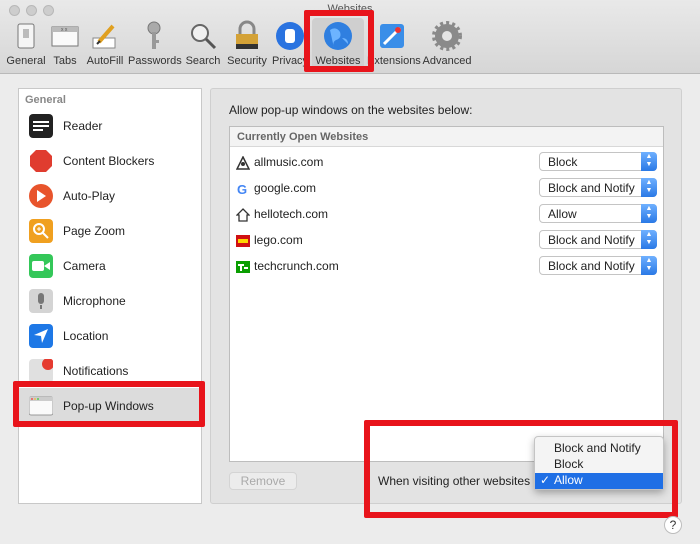  What do you see at coordinates (41, 125) in the screenshot?
I see `reader-icon` at bounding box center [41, 125].